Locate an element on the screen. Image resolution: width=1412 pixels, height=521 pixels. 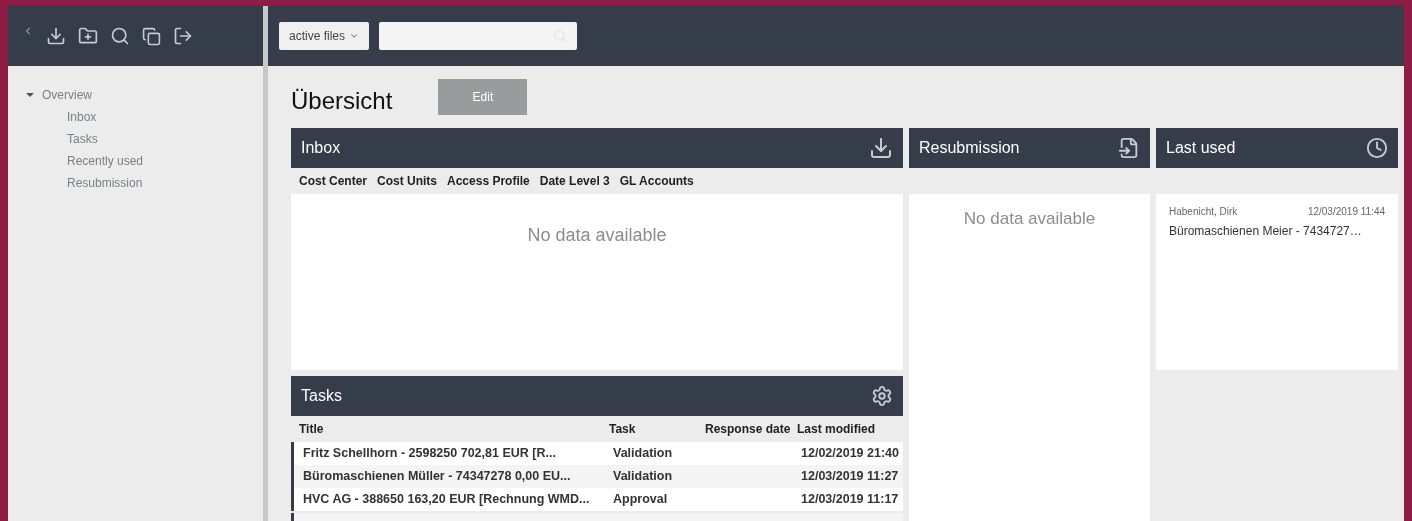
table-cell-text: Approval is located at coordinates (640, 500).